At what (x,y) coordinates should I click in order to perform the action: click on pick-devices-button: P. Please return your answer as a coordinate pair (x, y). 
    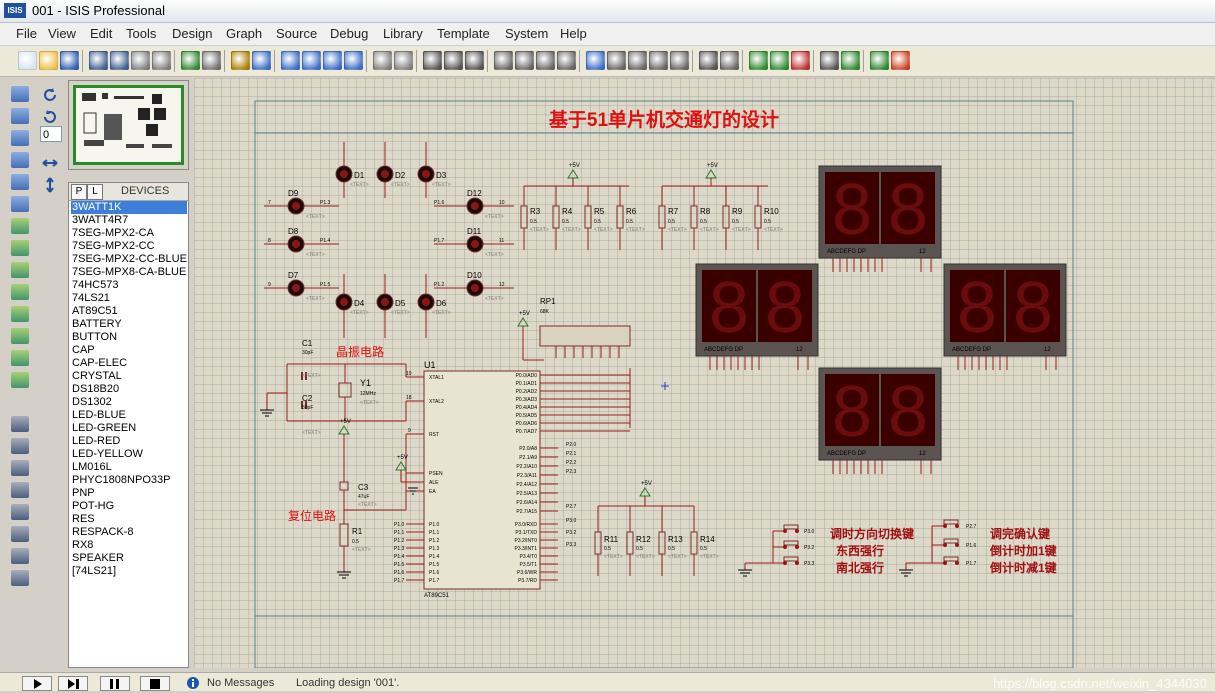
    Looking at the image, I should click on (79, 192).